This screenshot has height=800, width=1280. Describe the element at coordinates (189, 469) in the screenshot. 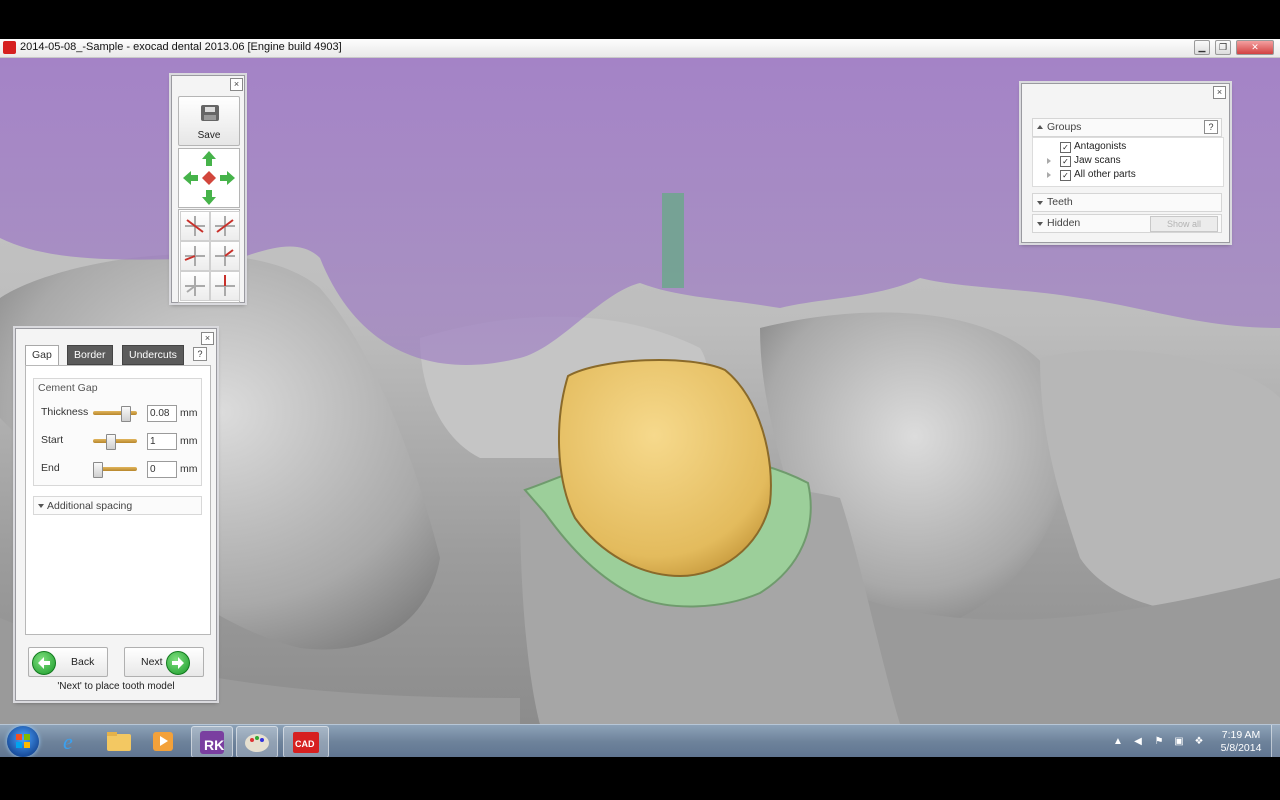

I see `end-unit: mm` at that location.